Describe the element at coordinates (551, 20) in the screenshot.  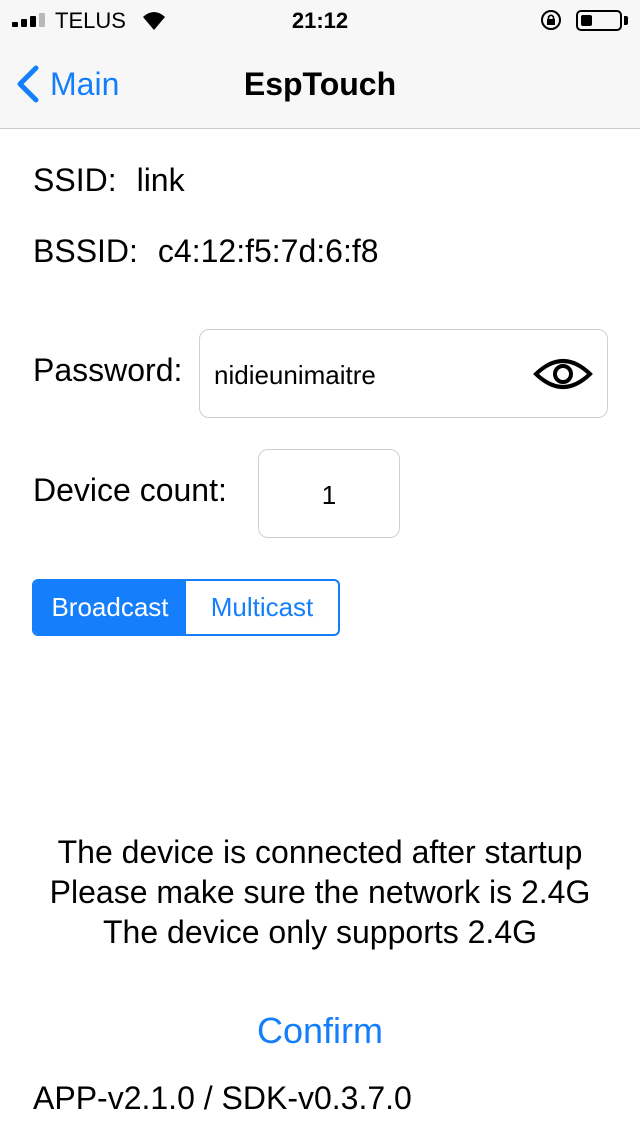
I see `rotation-lock-icon` at that location.